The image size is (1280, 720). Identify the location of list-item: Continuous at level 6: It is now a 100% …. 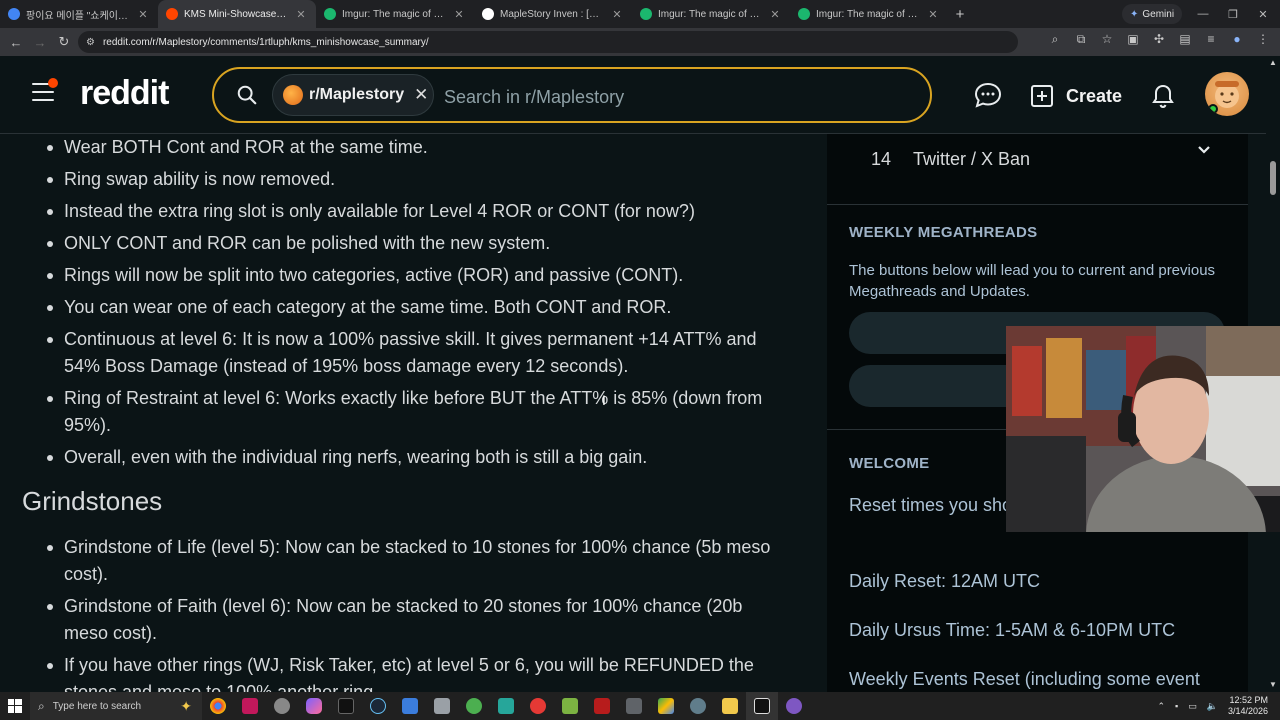
(416, 353).